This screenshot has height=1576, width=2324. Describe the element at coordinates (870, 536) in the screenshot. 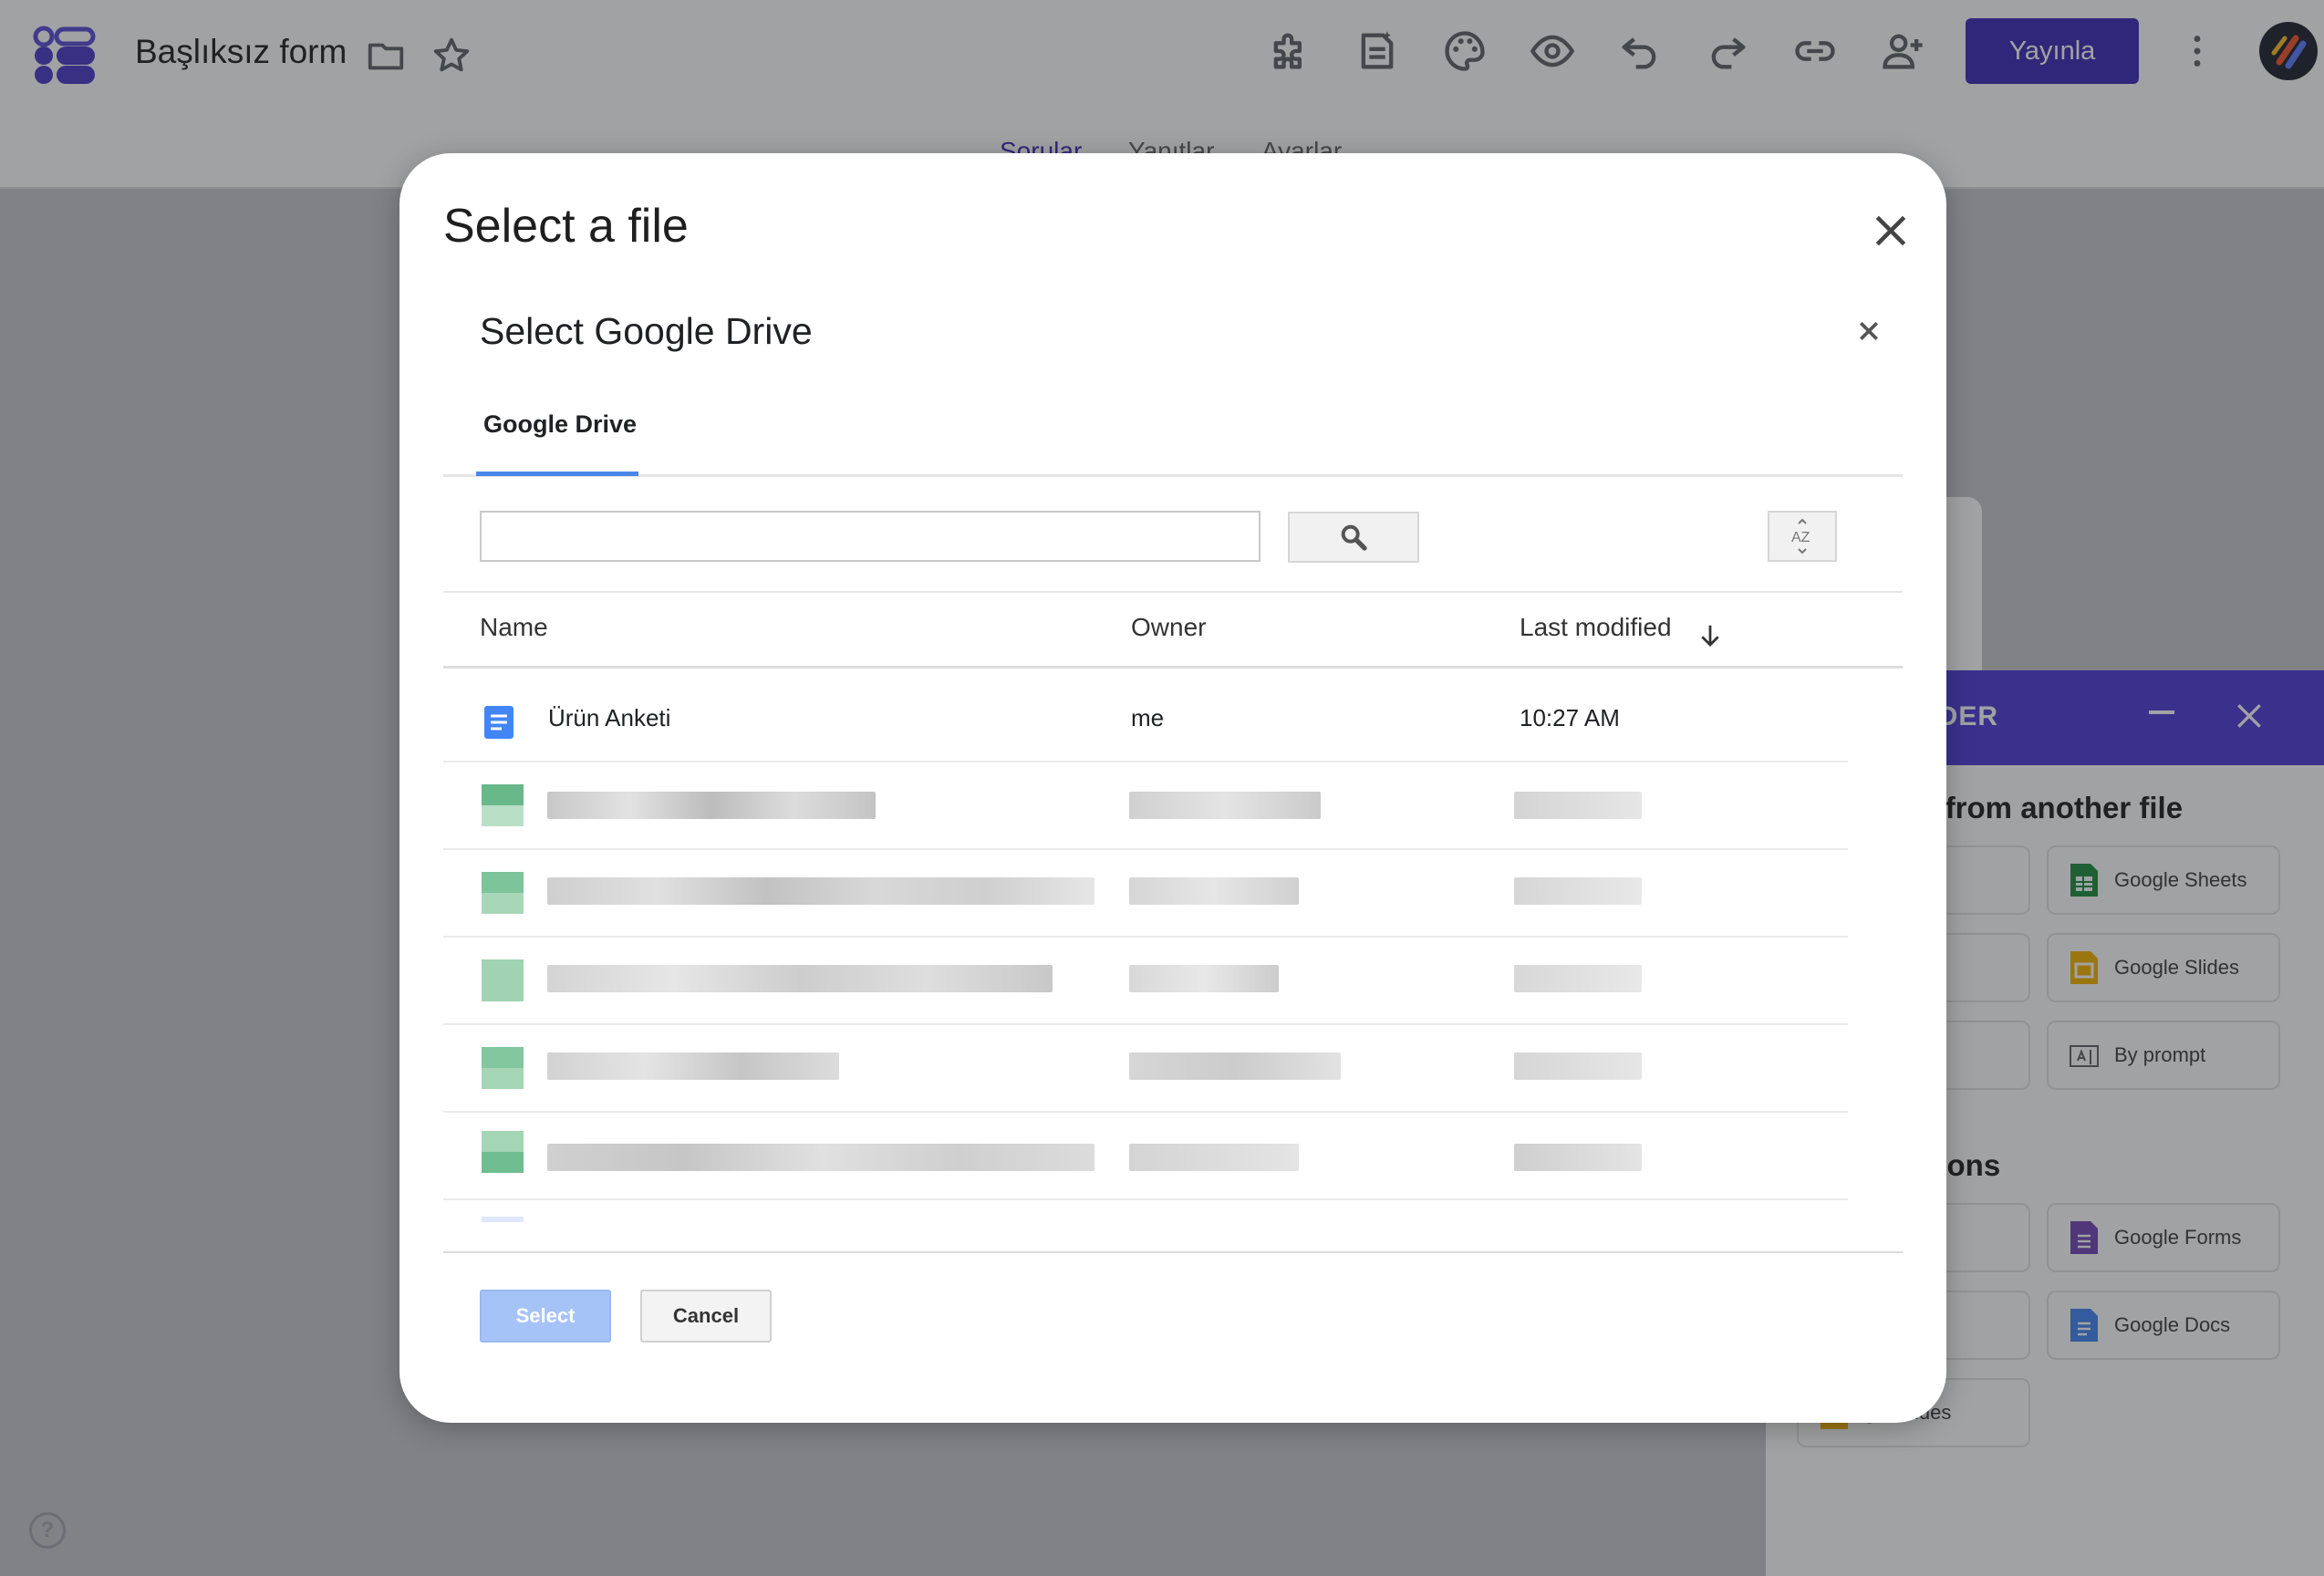

I see `search-input` at that location.